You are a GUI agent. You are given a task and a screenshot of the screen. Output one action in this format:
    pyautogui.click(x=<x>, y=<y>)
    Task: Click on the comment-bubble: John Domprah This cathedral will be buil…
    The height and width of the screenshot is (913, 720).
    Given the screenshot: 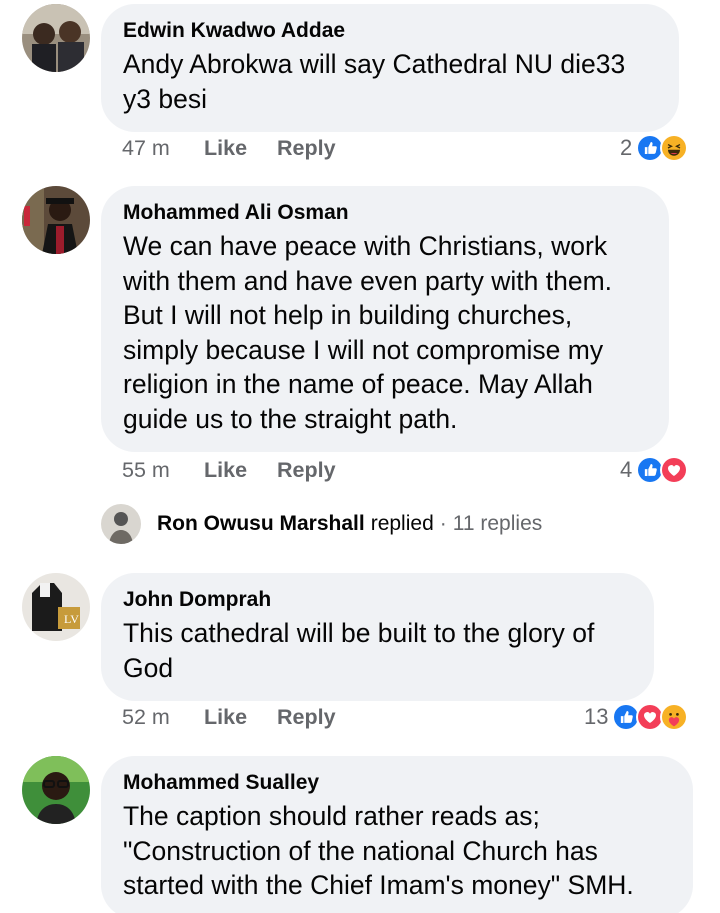 What is the action you would take?
    pyautogui.click(x=377, y=637)
    